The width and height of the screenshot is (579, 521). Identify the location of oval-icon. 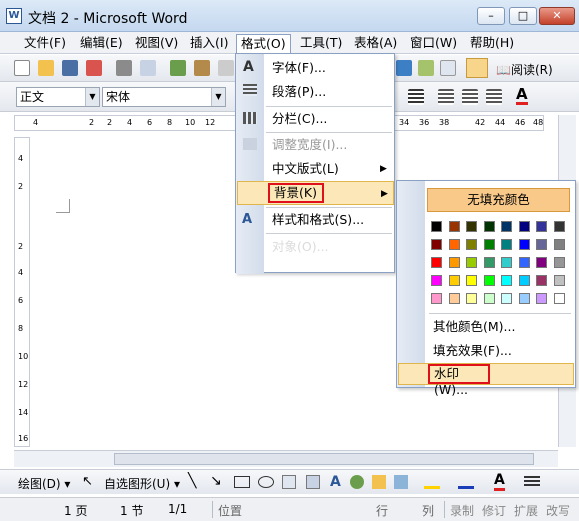
(266, 482).